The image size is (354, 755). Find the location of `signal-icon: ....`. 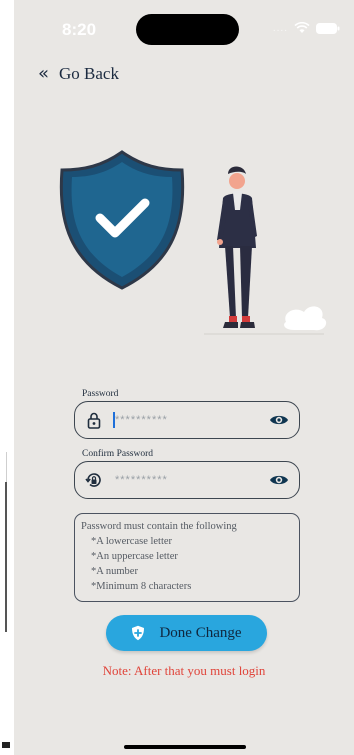

signal-icon: .... is located at coordinates (280, 28).